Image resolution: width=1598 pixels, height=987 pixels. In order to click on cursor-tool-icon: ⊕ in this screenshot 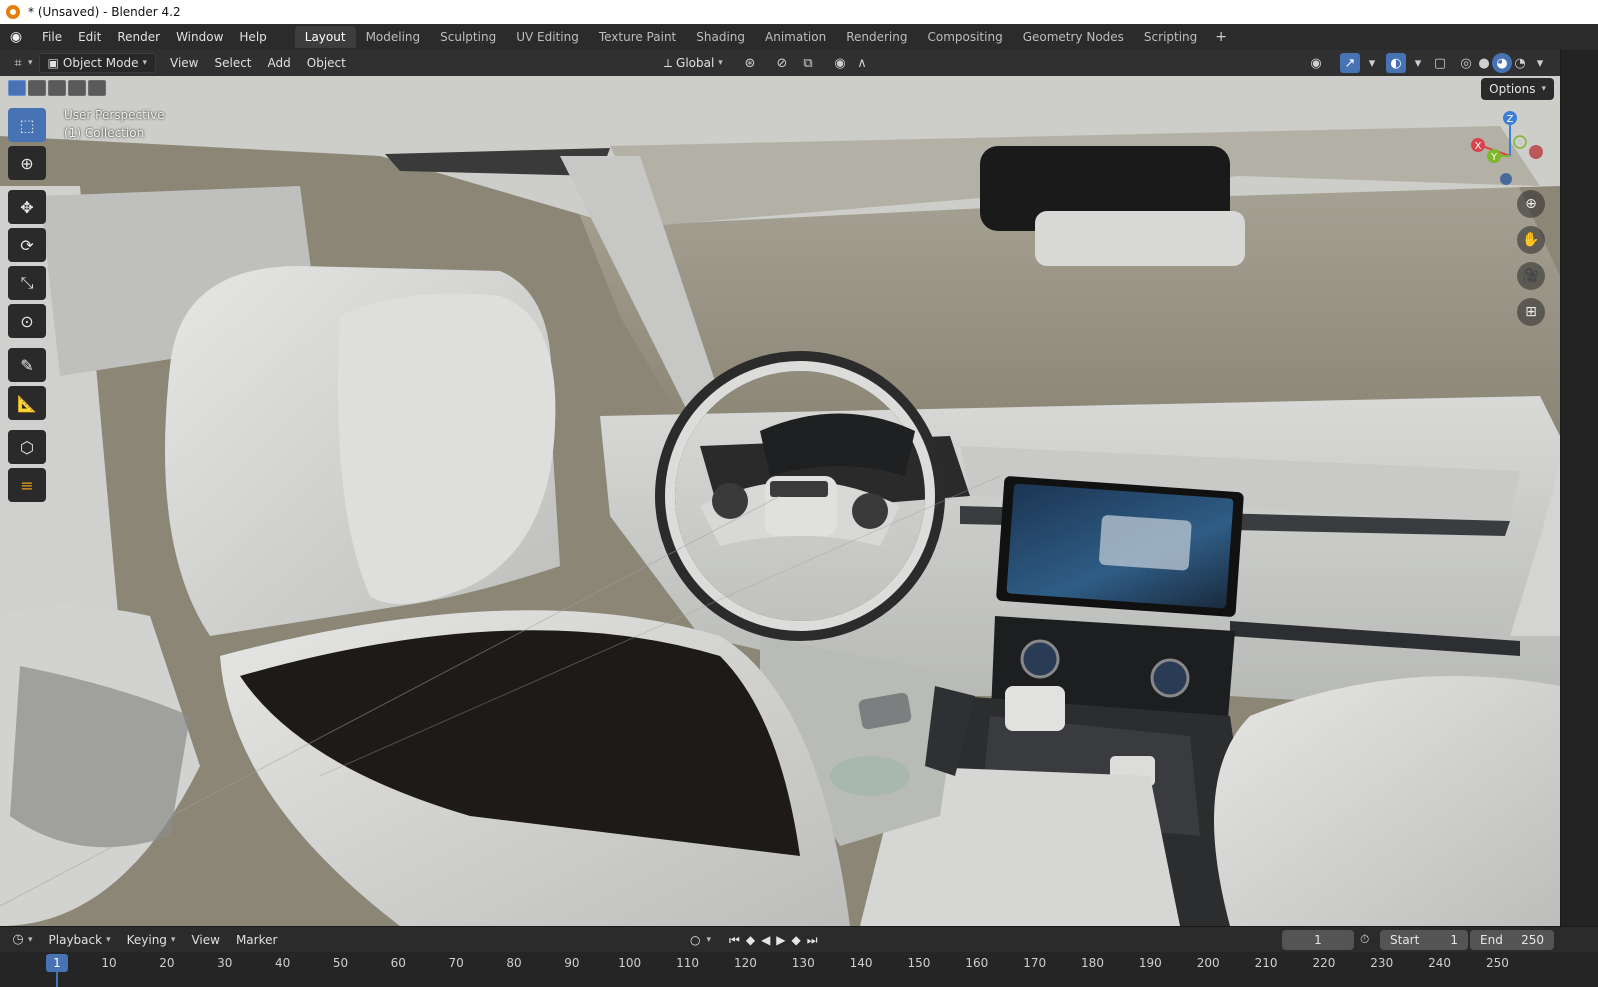, I will do `click(27, 163)`.